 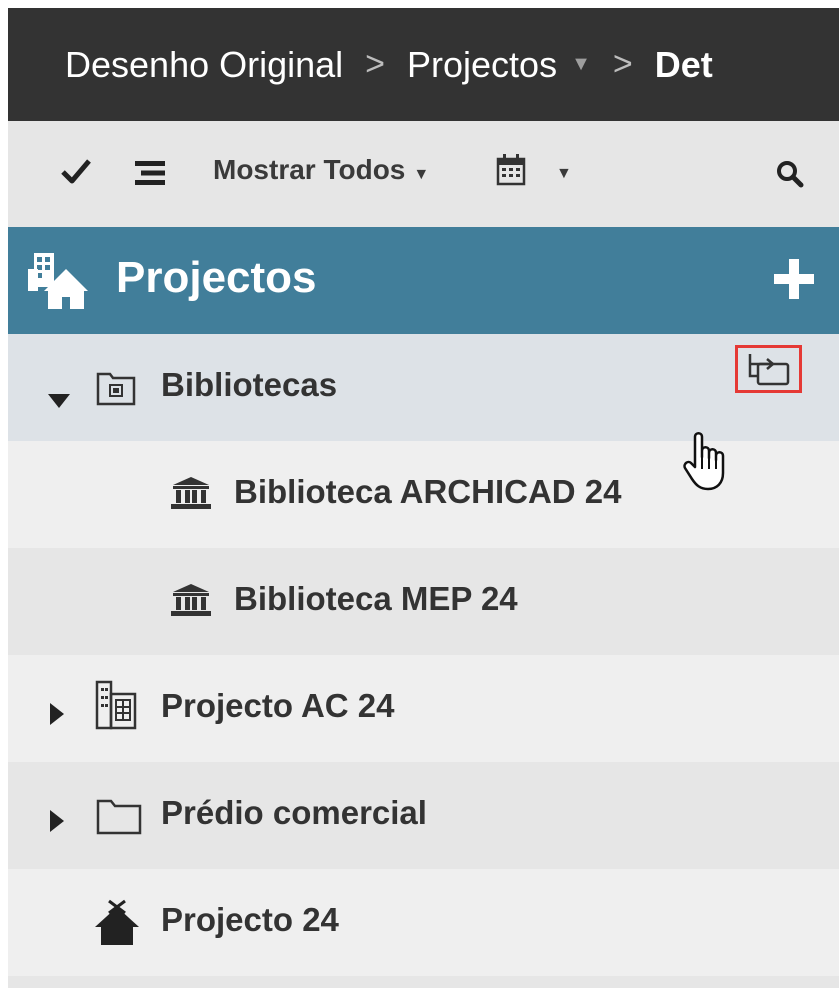 I want to click on share-library-button, so click(x=768, y=369).